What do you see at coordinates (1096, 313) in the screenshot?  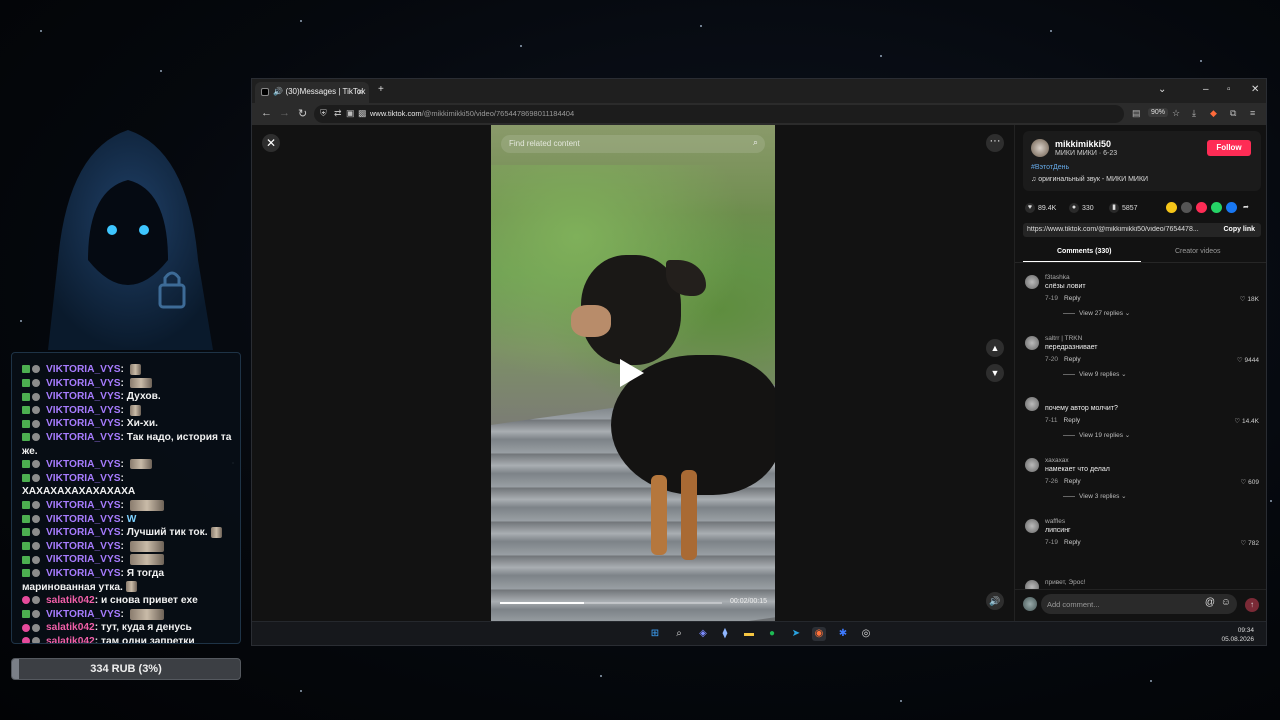 I see `view-replies-button: View 27 replies ⌄` at bounding box center [1096, 313].